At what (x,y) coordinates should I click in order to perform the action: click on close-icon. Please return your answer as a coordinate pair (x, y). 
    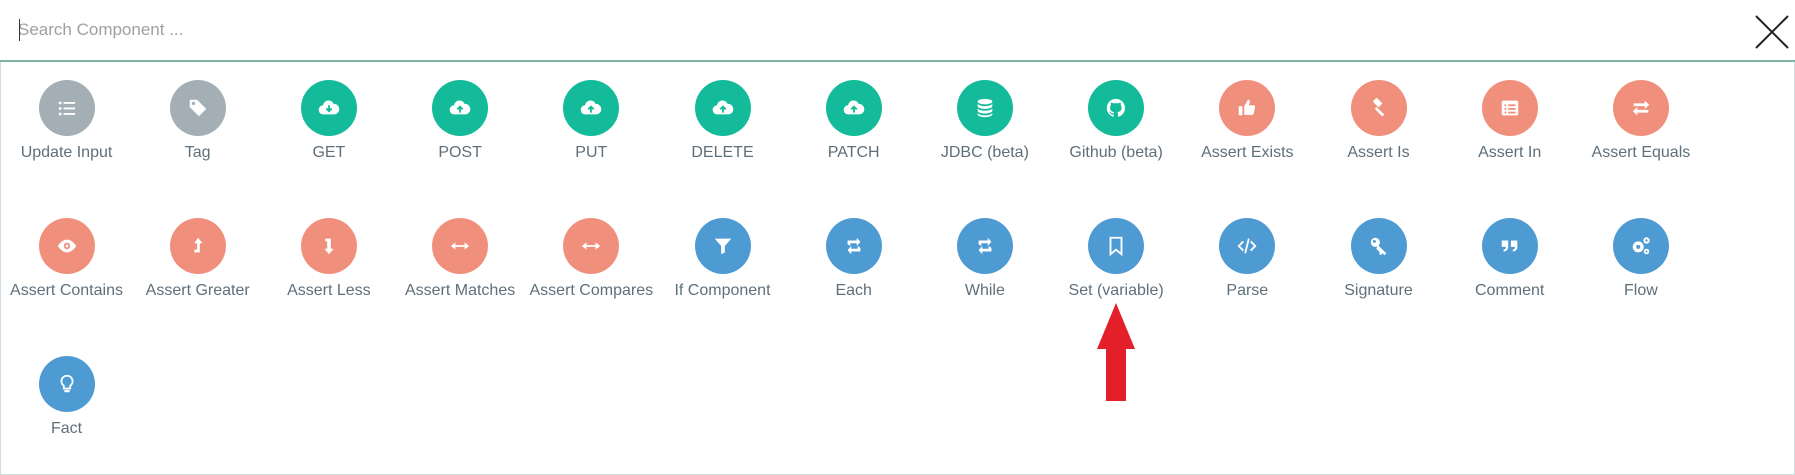
    Looking at the image, I should click on (1772, 32).